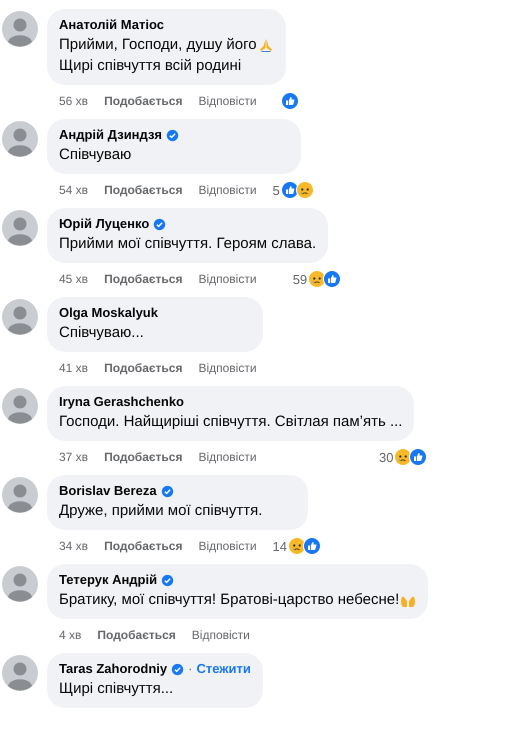  Describe the element at coordinates (73, 190) in the screenshot. I see `comment-time: 54 хв` at that location.